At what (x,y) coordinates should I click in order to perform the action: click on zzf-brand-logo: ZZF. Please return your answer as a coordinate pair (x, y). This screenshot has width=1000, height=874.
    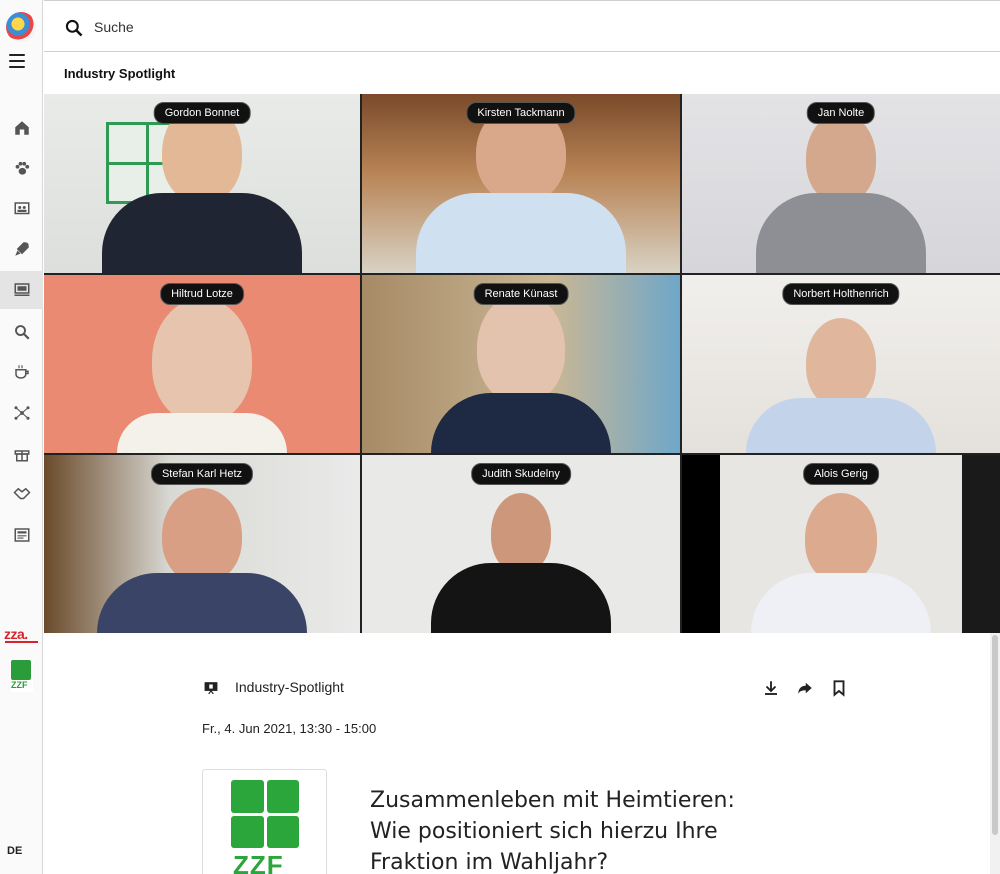
    Looking at the image, I should click on (22, 676).